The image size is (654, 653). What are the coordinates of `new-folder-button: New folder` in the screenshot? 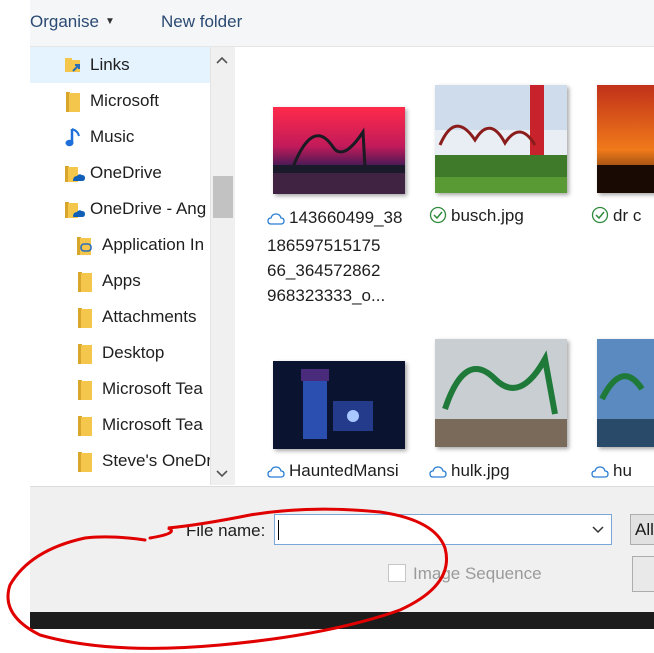 It's located at (201, 22).